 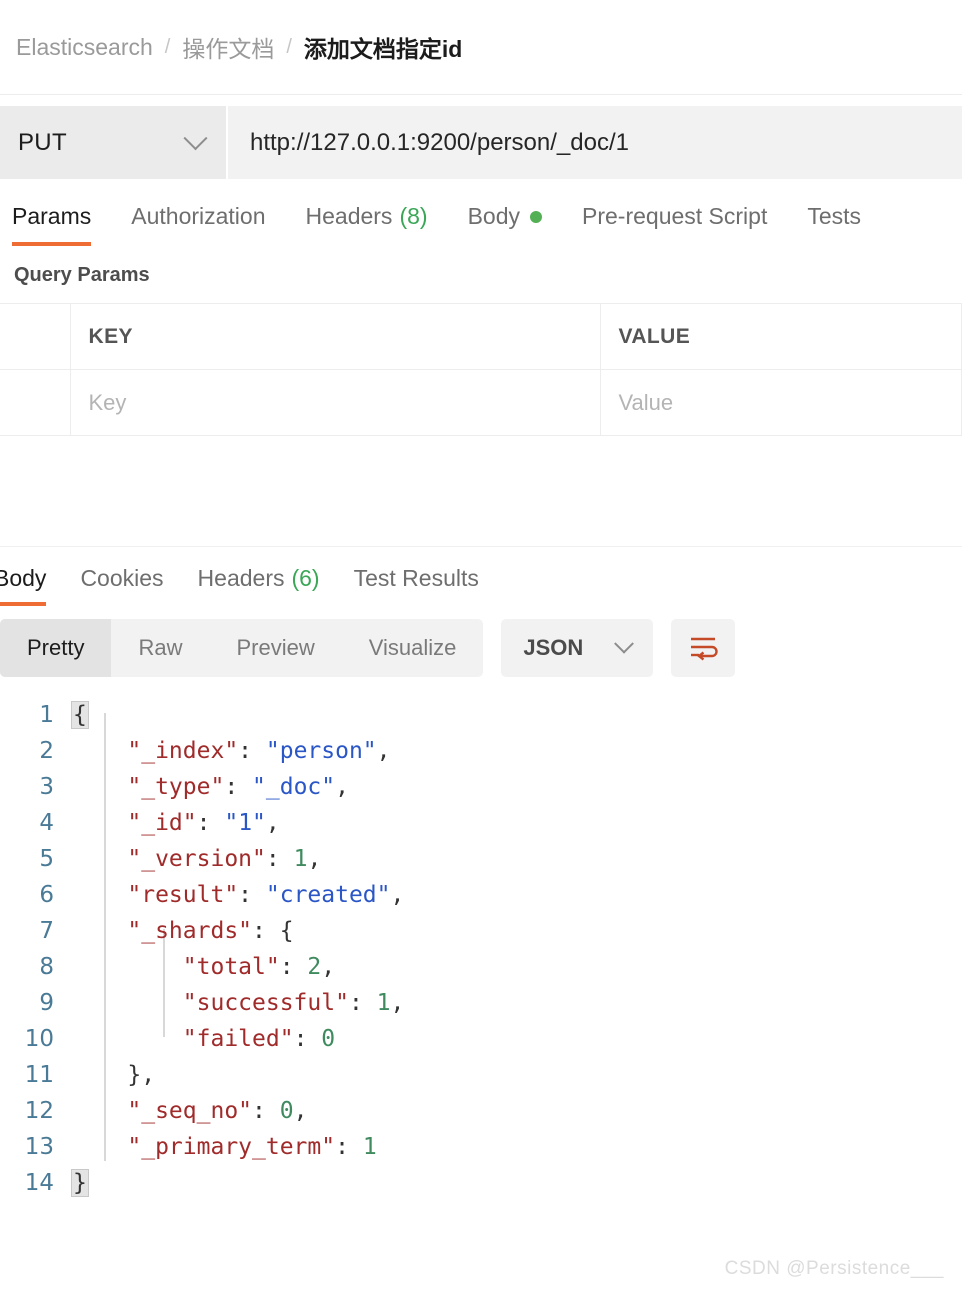 I want to click on http-method-select: PUT, so click(x=114, y=142).